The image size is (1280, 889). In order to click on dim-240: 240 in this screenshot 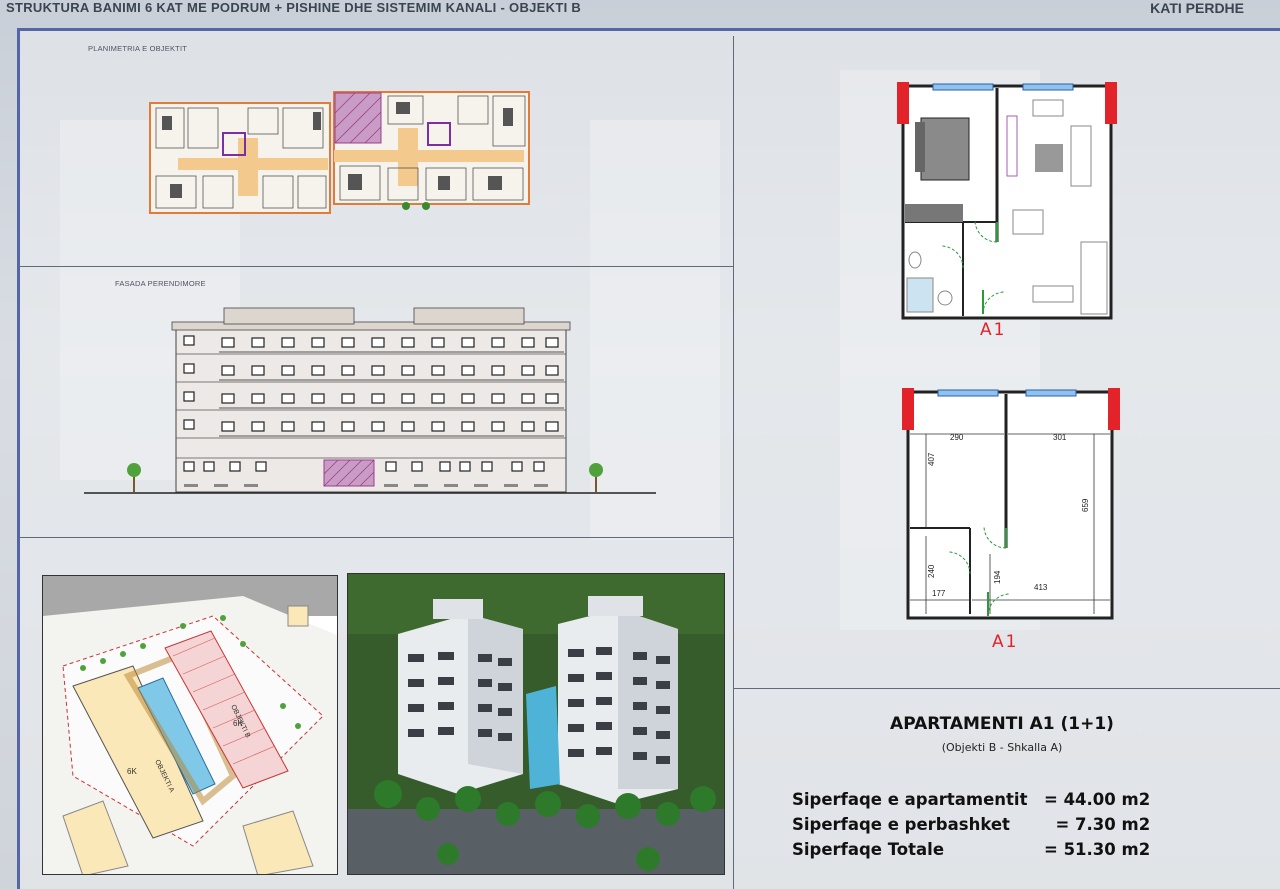, I will do `click(931, 571)`.